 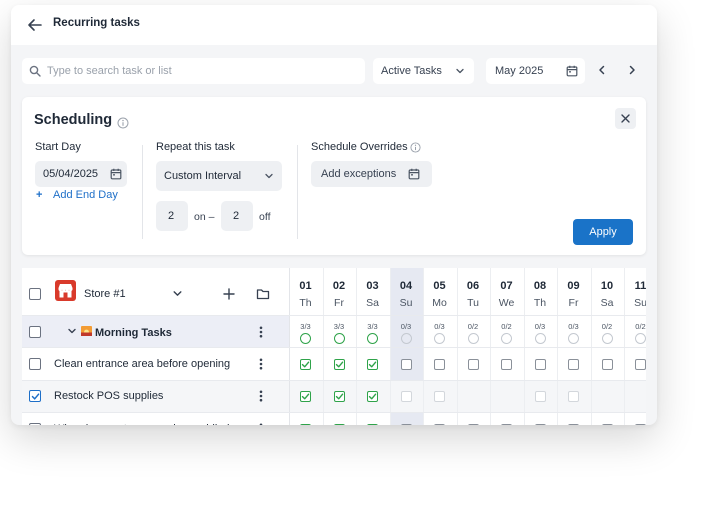 I want to click on start-day-field: 05/04/2025, so click(x=81, y=174).